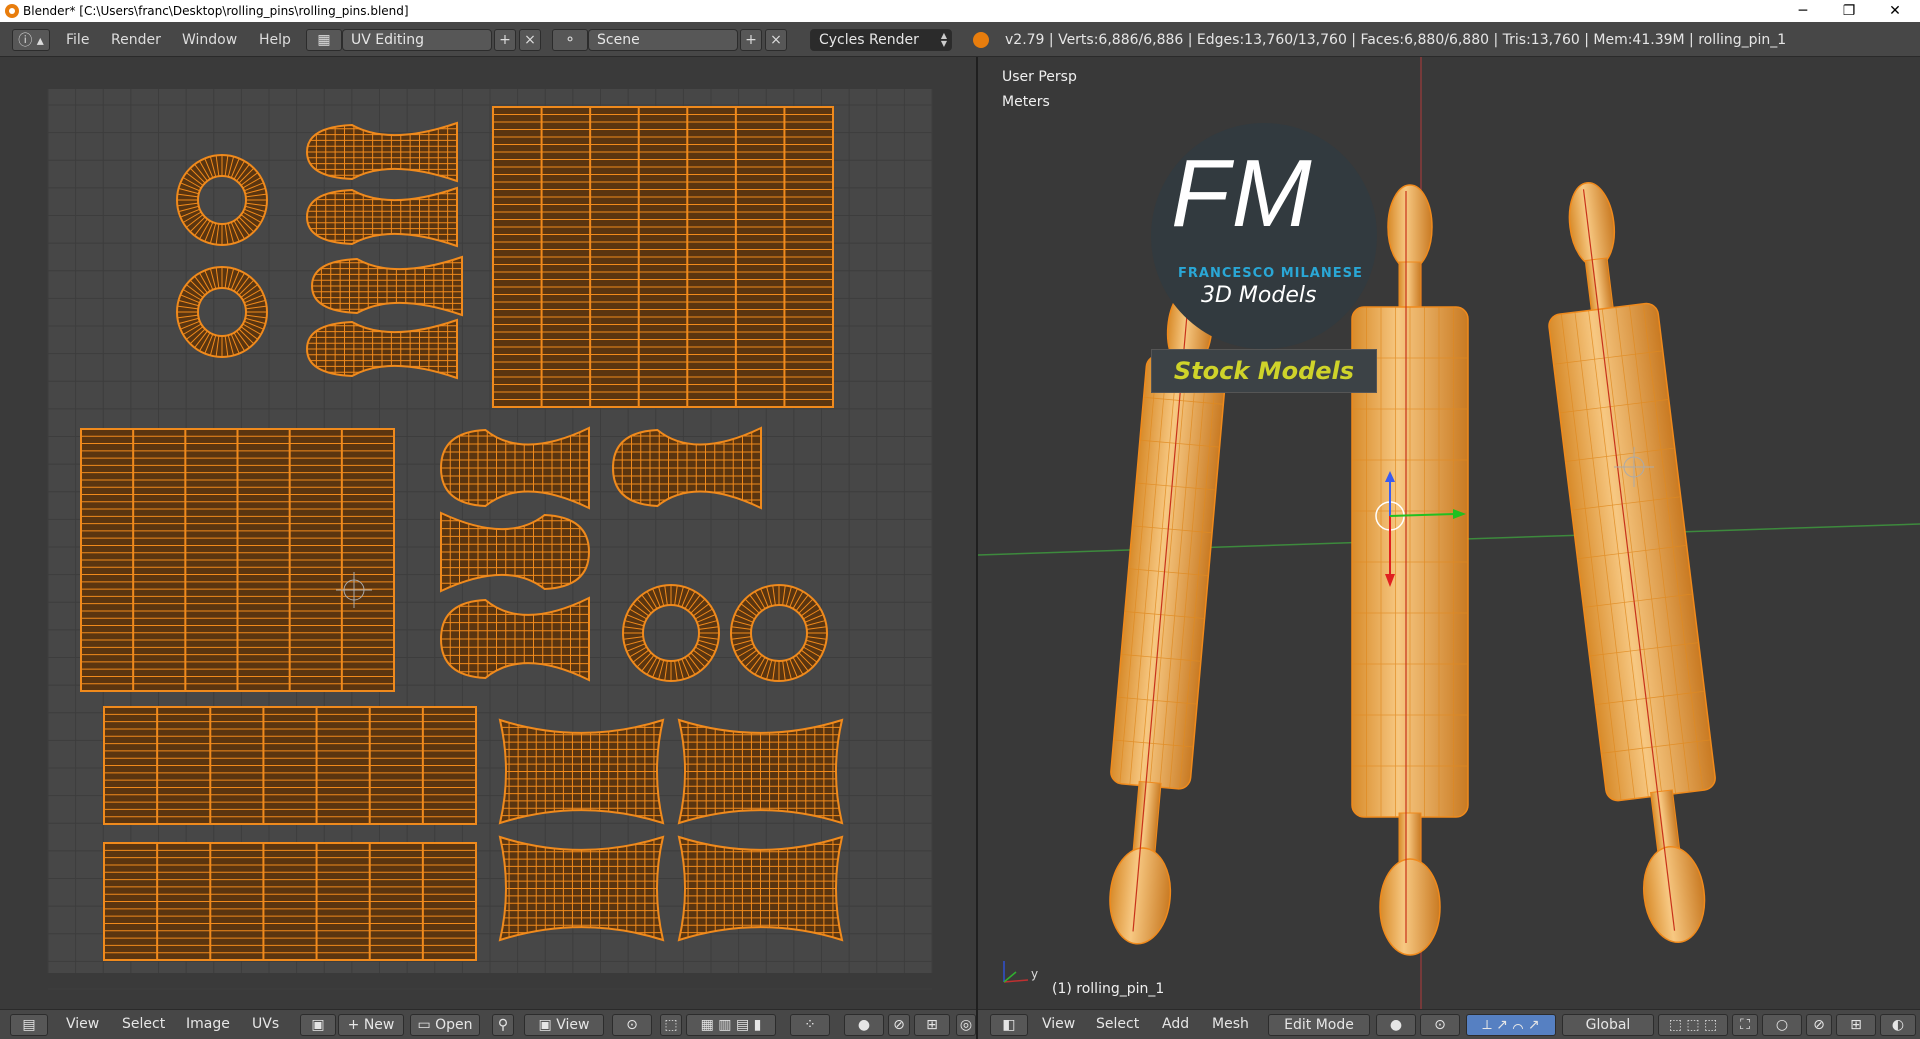  I want to click on editor-type-icon: ▤, so click(29, 1025).